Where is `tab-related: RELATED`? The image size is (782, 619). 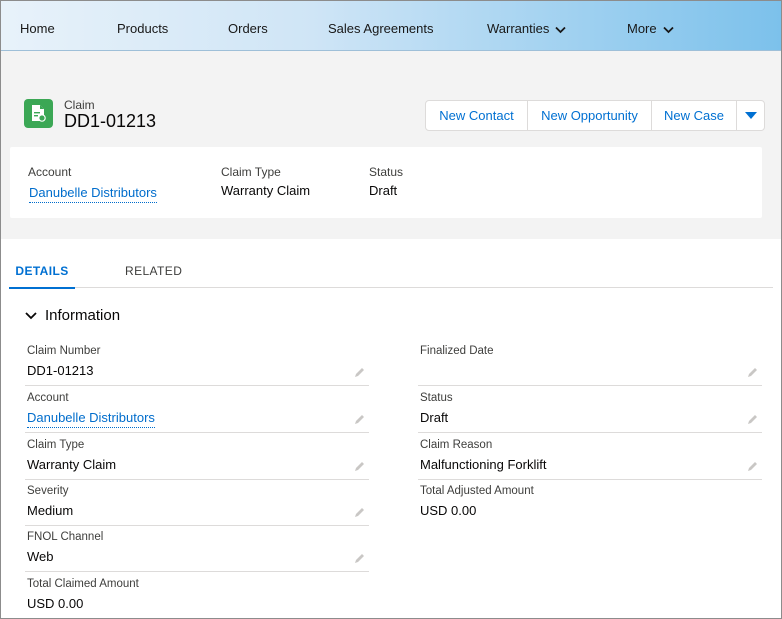
tab-related: RELATED is located at coordinates (153, 263).